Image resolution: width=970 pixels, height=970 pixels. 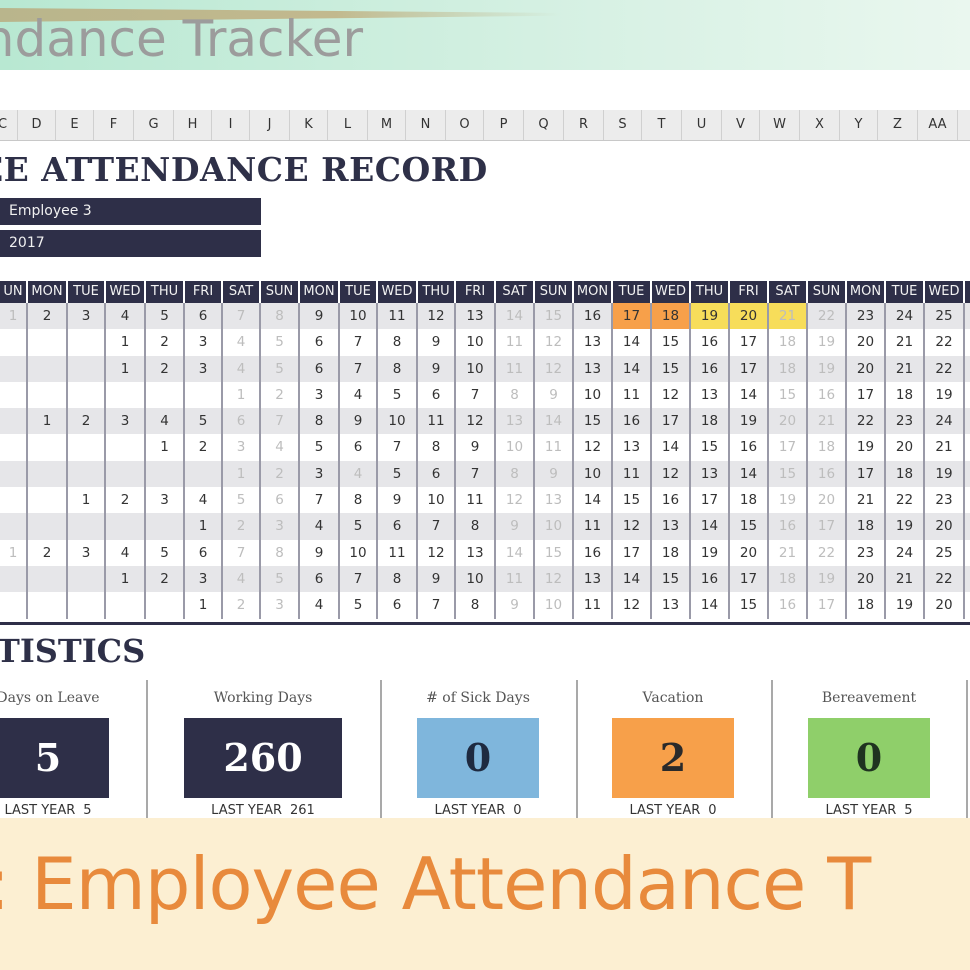 I want to click on column-letter-header: F, so click(x=114, y=125).